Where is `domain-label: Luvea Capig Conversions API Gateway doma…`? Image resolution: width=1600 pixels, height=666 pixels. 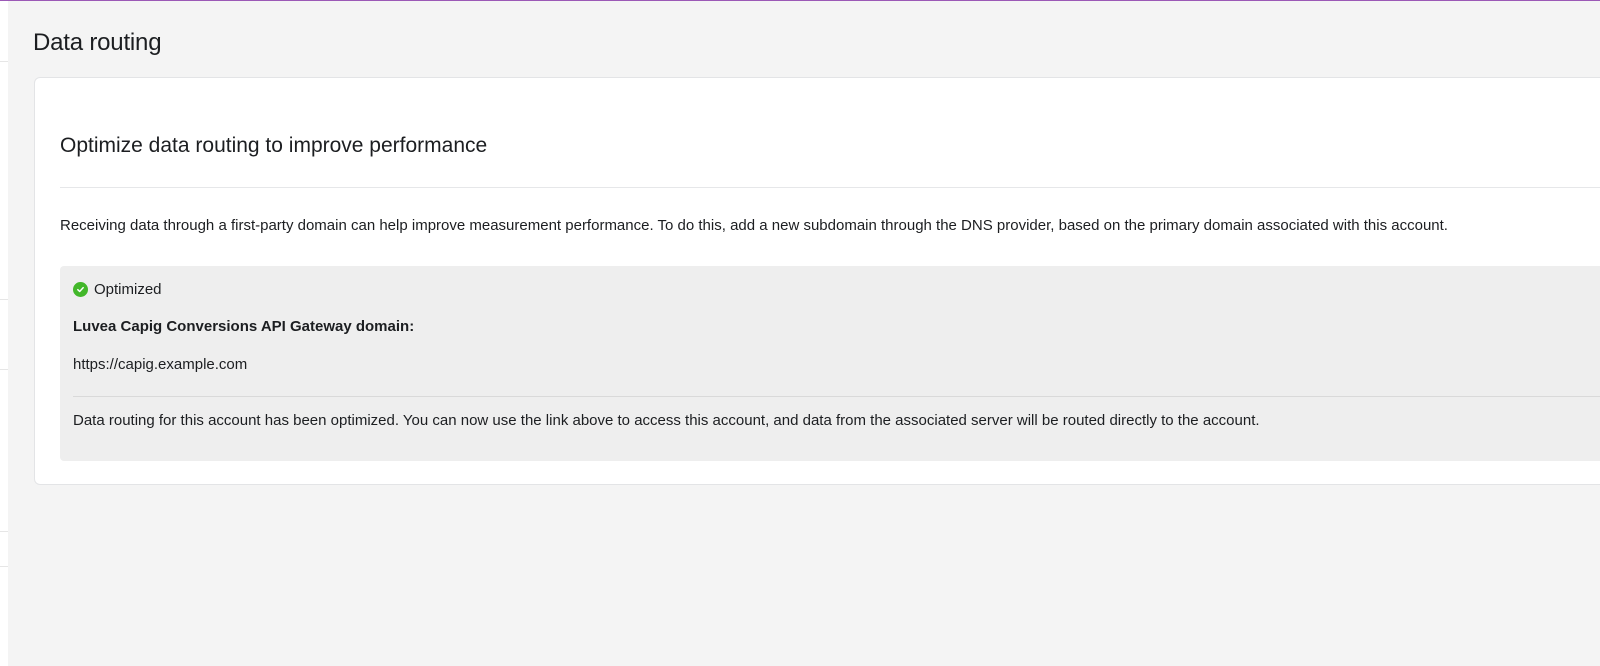 domain-label: Luvea Capig Conversions API Gateway doma… is located at coordinates (244, 326).